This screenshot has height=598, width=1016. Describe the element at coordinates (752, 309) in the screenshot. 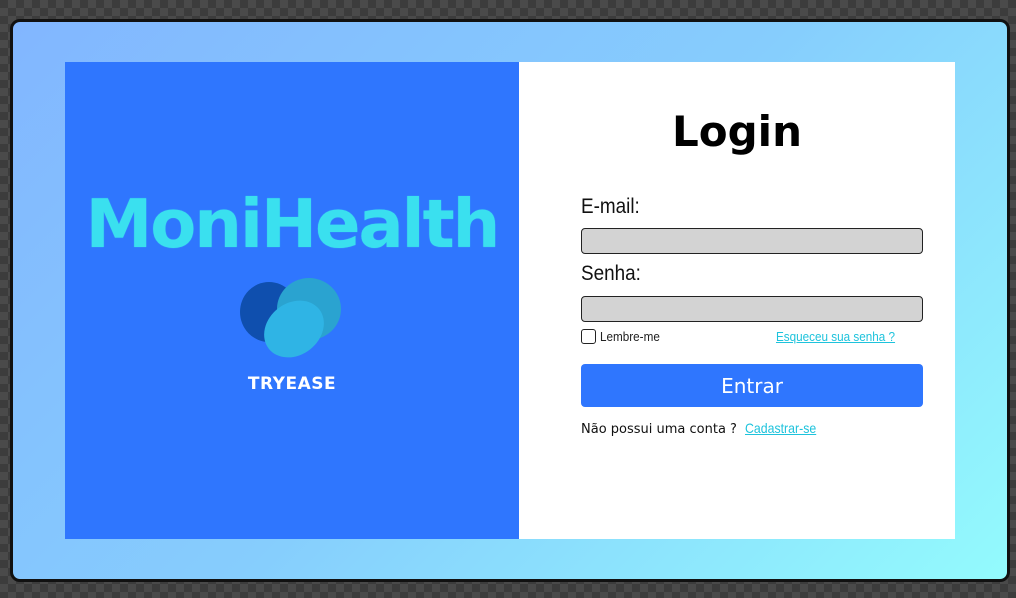

I see `password-field` at that location.